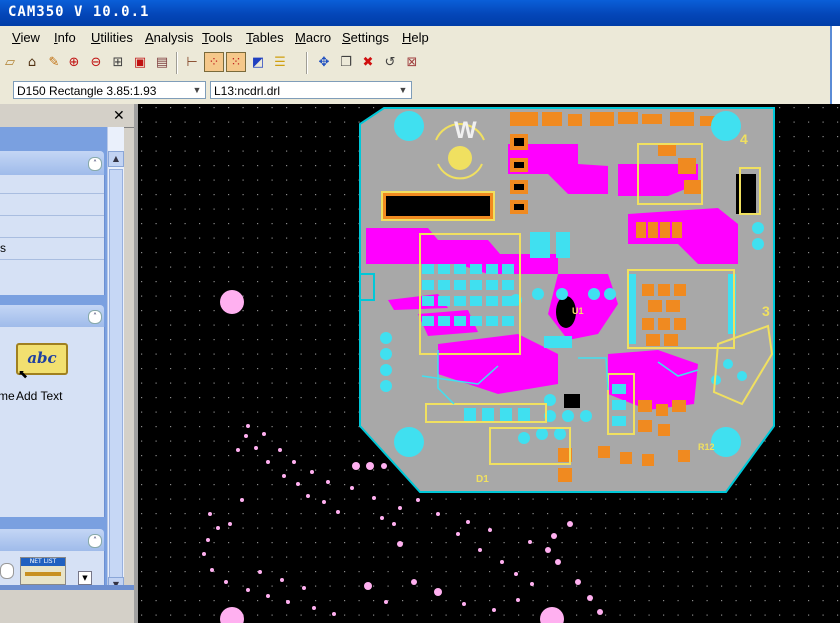 This screenshot has height=623, width=840. Describe the element at coordinates (324, 62) in the screenshot. I see `move-icon: ✥` at that location.